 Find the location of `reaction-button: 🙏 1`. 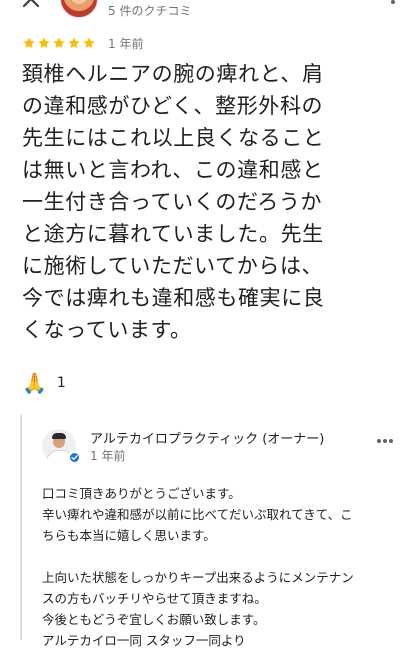

reaction-button: 🙏 1 is located at coordinates (44, 383).